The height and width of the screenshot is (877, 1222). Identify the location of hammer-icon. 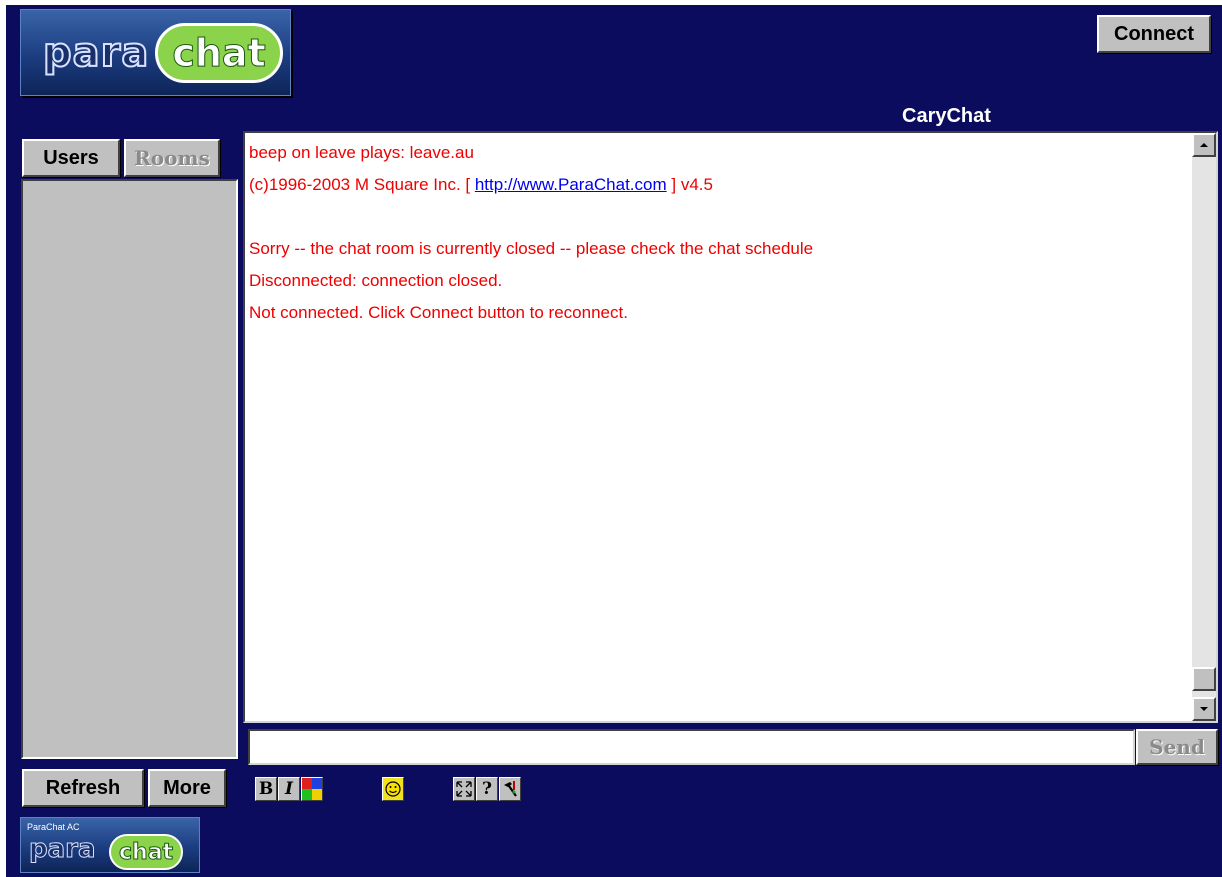
(510, 789).